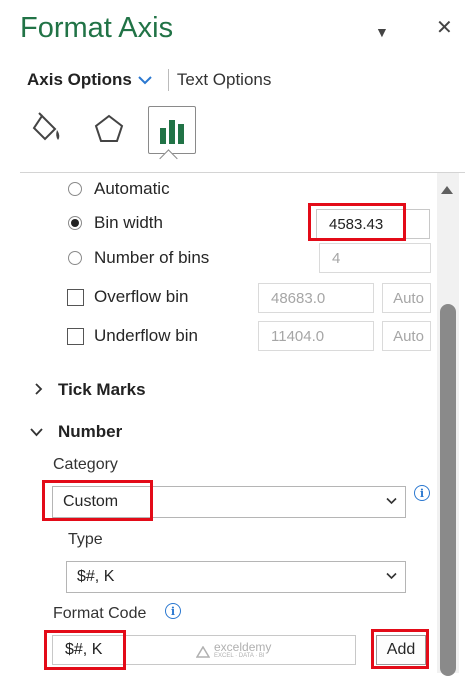  I want to click on options-tabs: Axis Options Text Options, so click(149, 80).